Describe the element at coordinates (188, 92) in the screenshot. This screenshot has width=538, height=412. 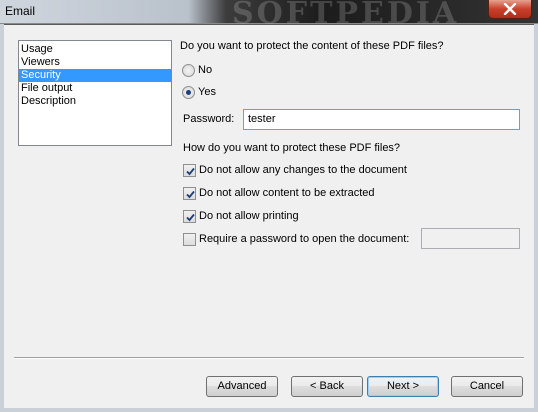
I see `radio-yes` at that location.